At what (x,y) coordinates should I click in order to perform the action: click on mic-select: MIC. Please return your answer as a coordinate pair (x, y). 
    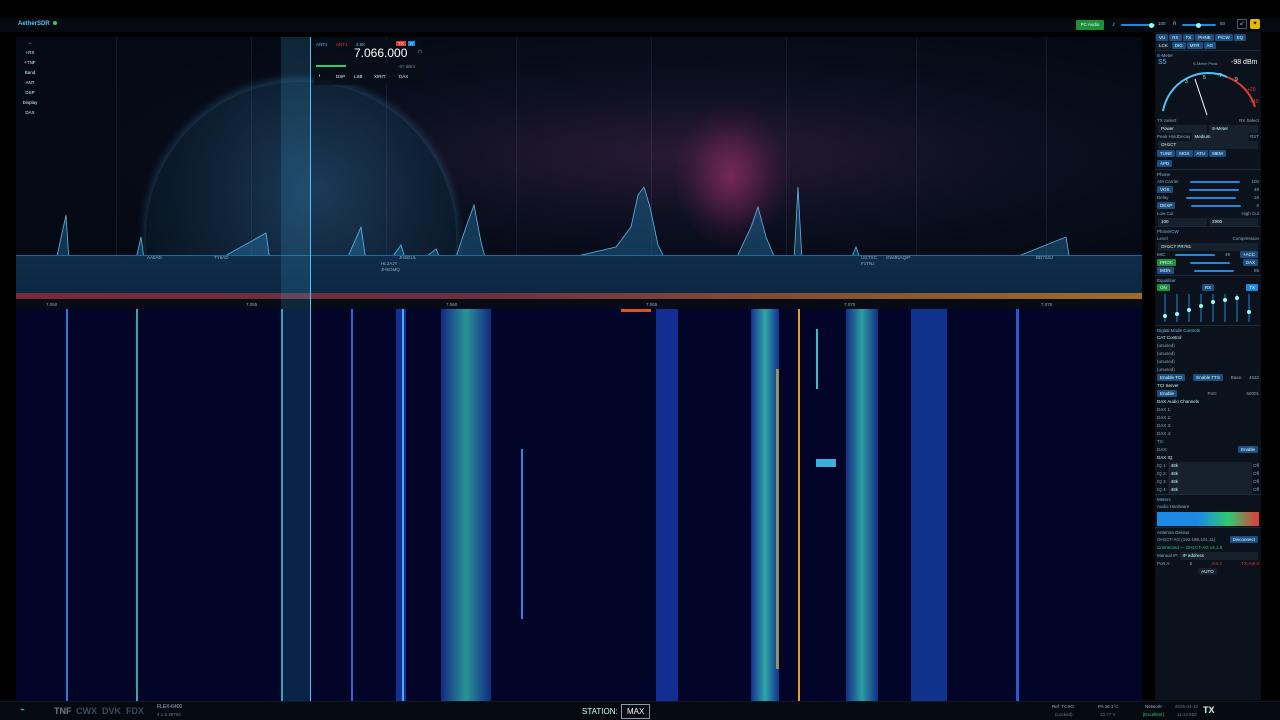
    Looking at the image, I should click on (1161, 255).